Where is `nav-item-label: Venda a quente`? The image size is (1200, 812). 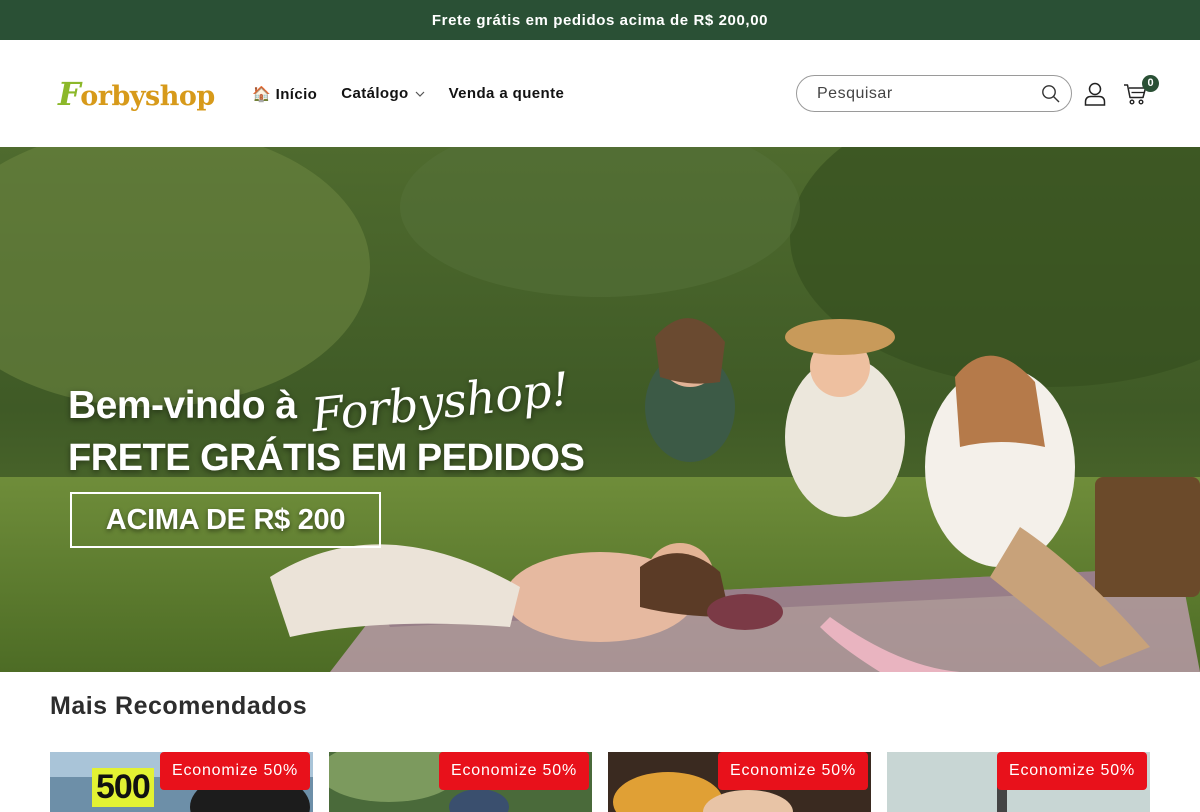
nav-item-label: Venda a quente is located at coordinates (506, 93).